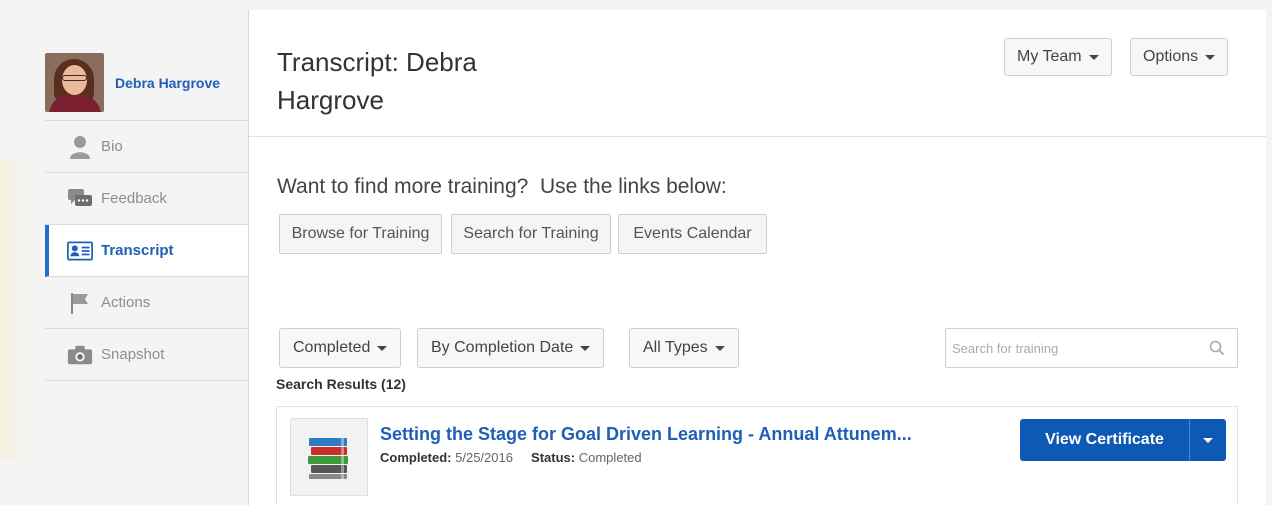 The image size is (1272, 505). What do you see at coordinates (377, 81) in the screenshot?
I see `page-title: Transcript: Debra Hargrove` at bounding box center [377, 81].